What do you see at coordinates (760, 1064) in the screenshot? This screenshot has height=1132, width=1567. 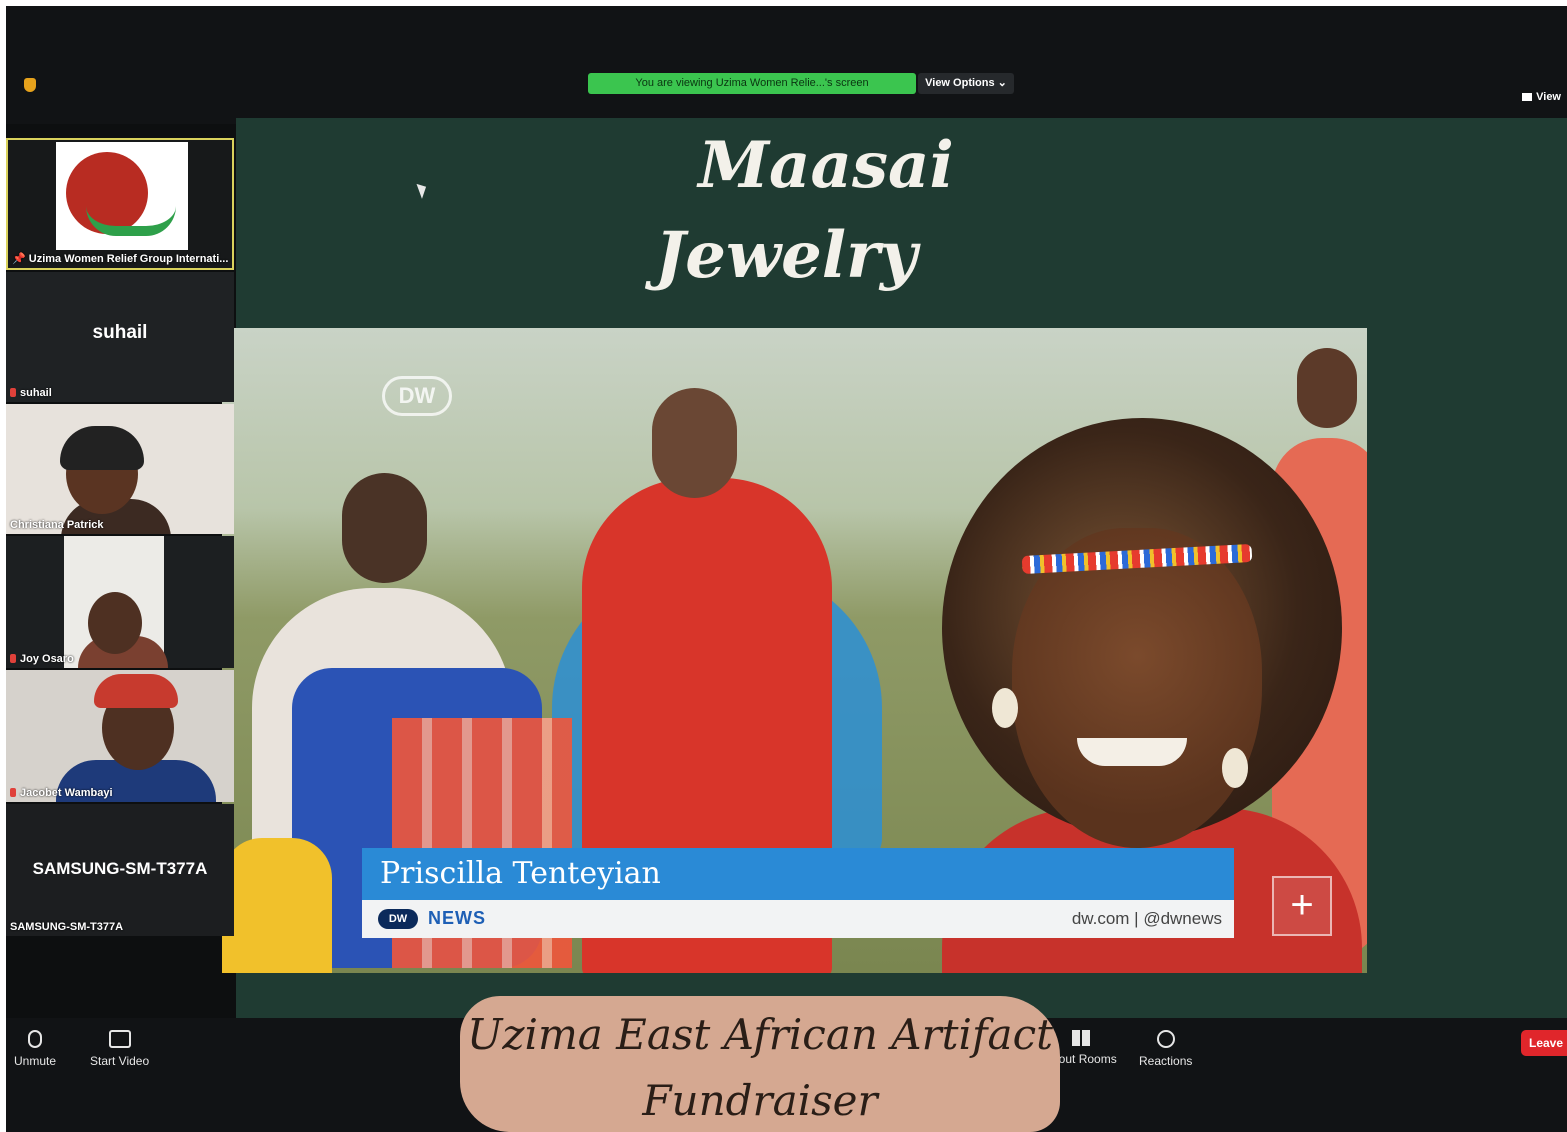 I see `fundraiser-caption: Uzima East African Artifact Fundraiser` at bounding box center [760, 1064].